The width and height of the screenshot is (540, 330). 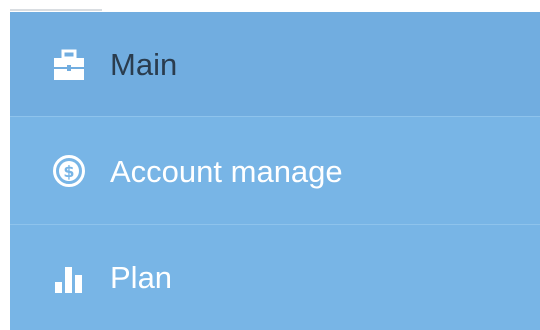 I want to click on dollar-circle-icon: $, so click(x=69, y=171).